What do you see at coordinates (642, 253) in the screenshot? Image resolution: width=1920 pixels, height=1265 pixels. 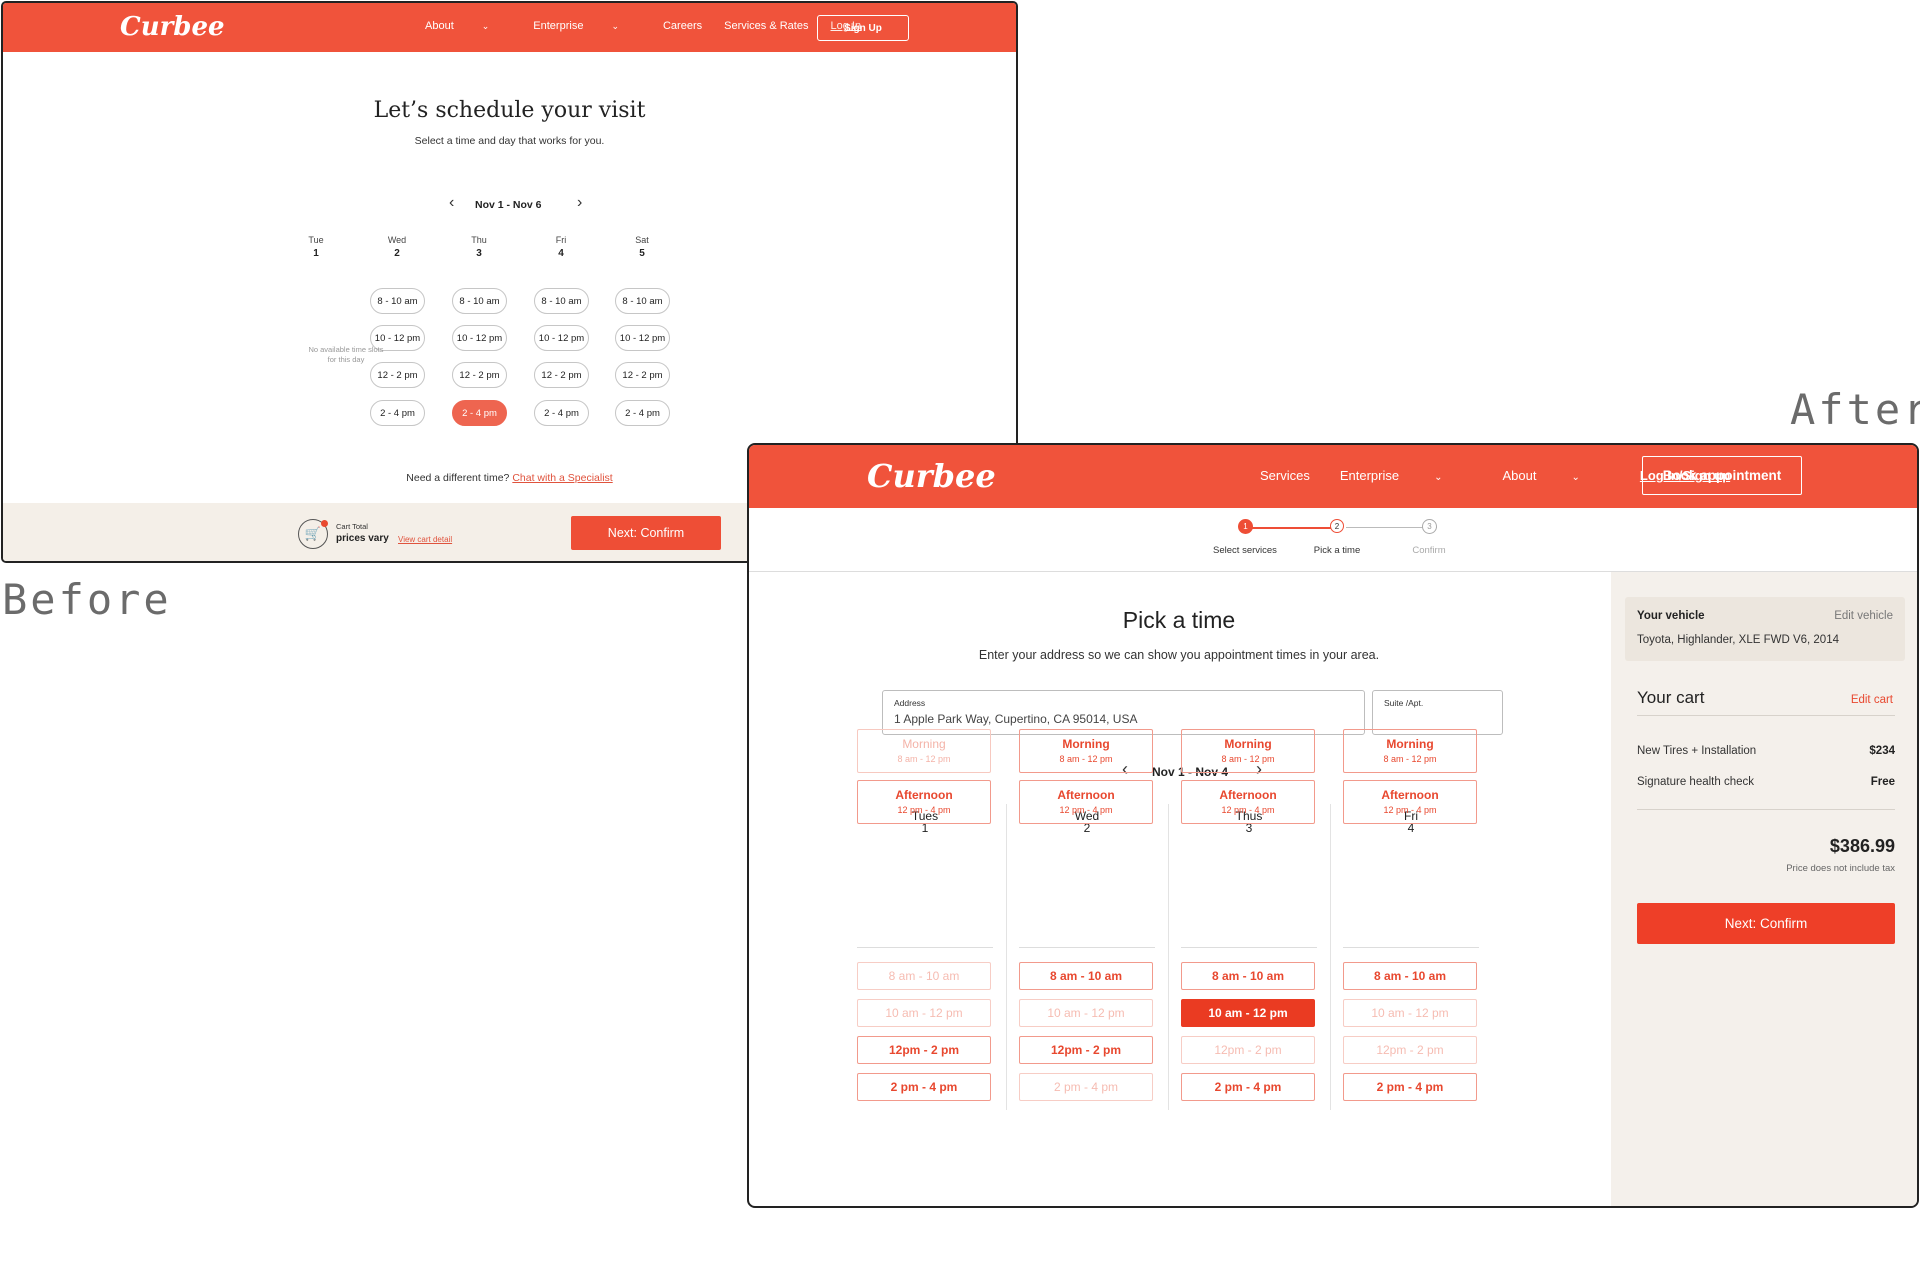 I see `day-date: 5` at bounding box center [642, 253].